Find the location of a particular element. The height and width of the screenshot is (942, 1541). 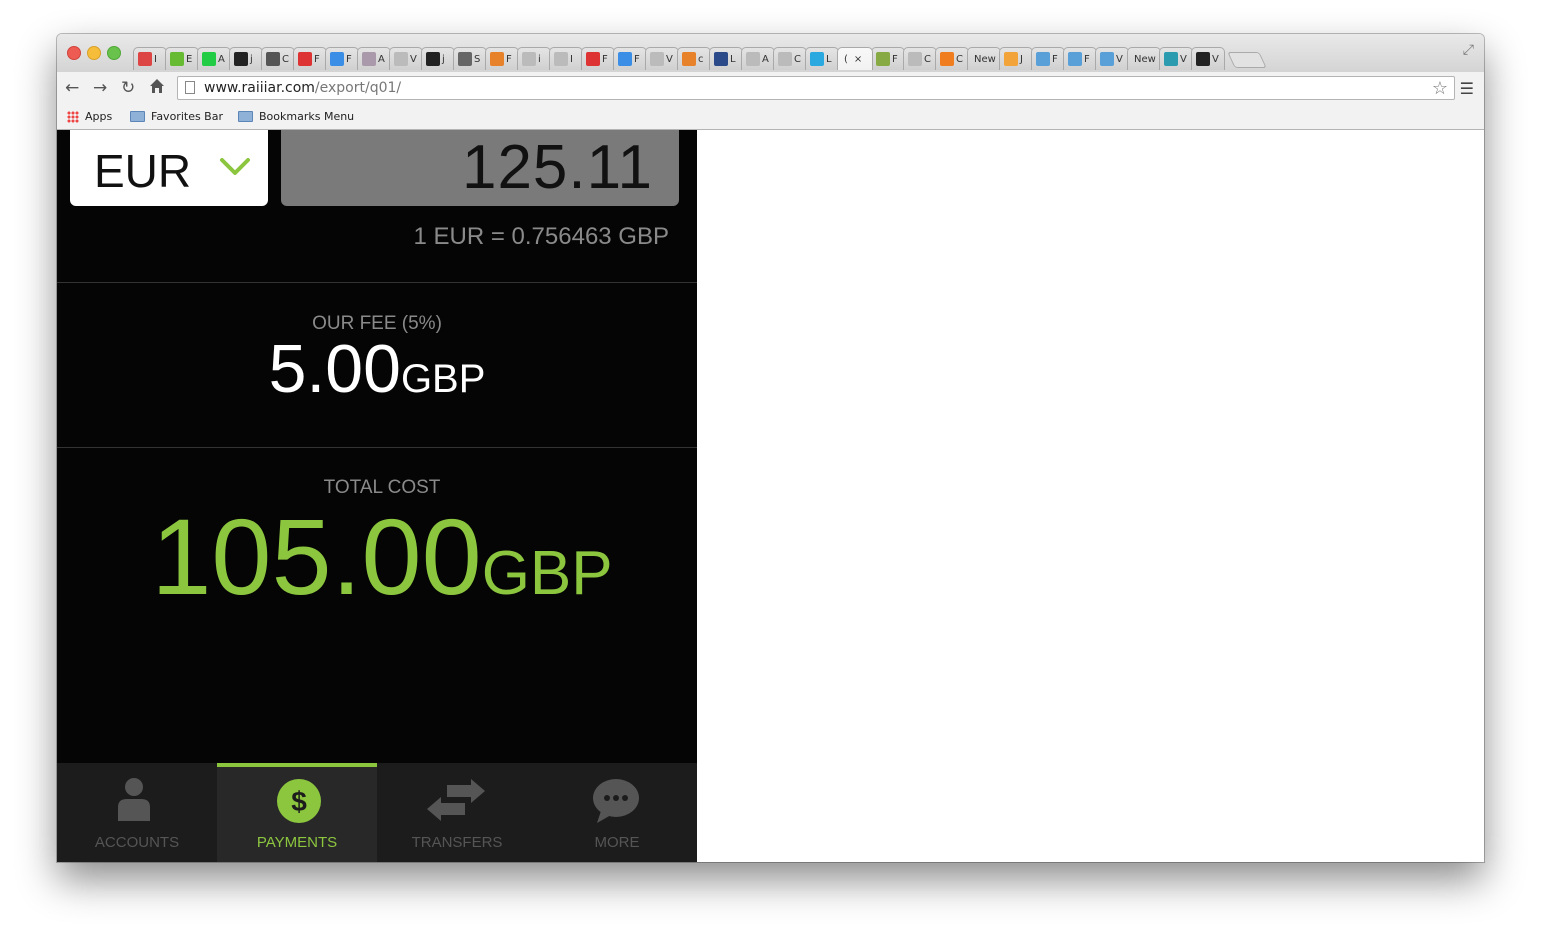

browser-toolbar: ← → ↻ www.raiiiar.com/export/q01/ ☆ ☰ is located at coordinates (770, 88).